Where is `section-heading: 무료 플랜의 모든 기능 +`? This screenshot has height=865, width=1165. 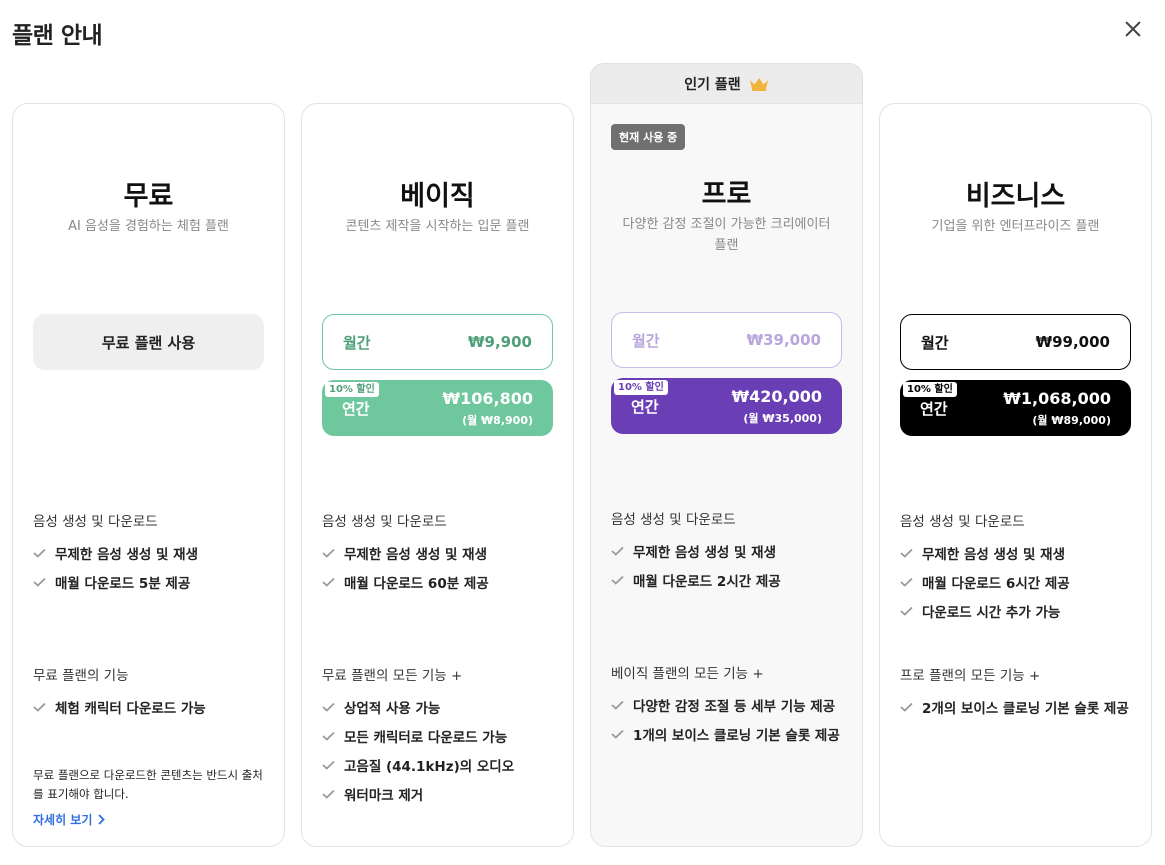
section-heading: 무료 플랜의 모든 기능 + is located at coordinates (392, 676).